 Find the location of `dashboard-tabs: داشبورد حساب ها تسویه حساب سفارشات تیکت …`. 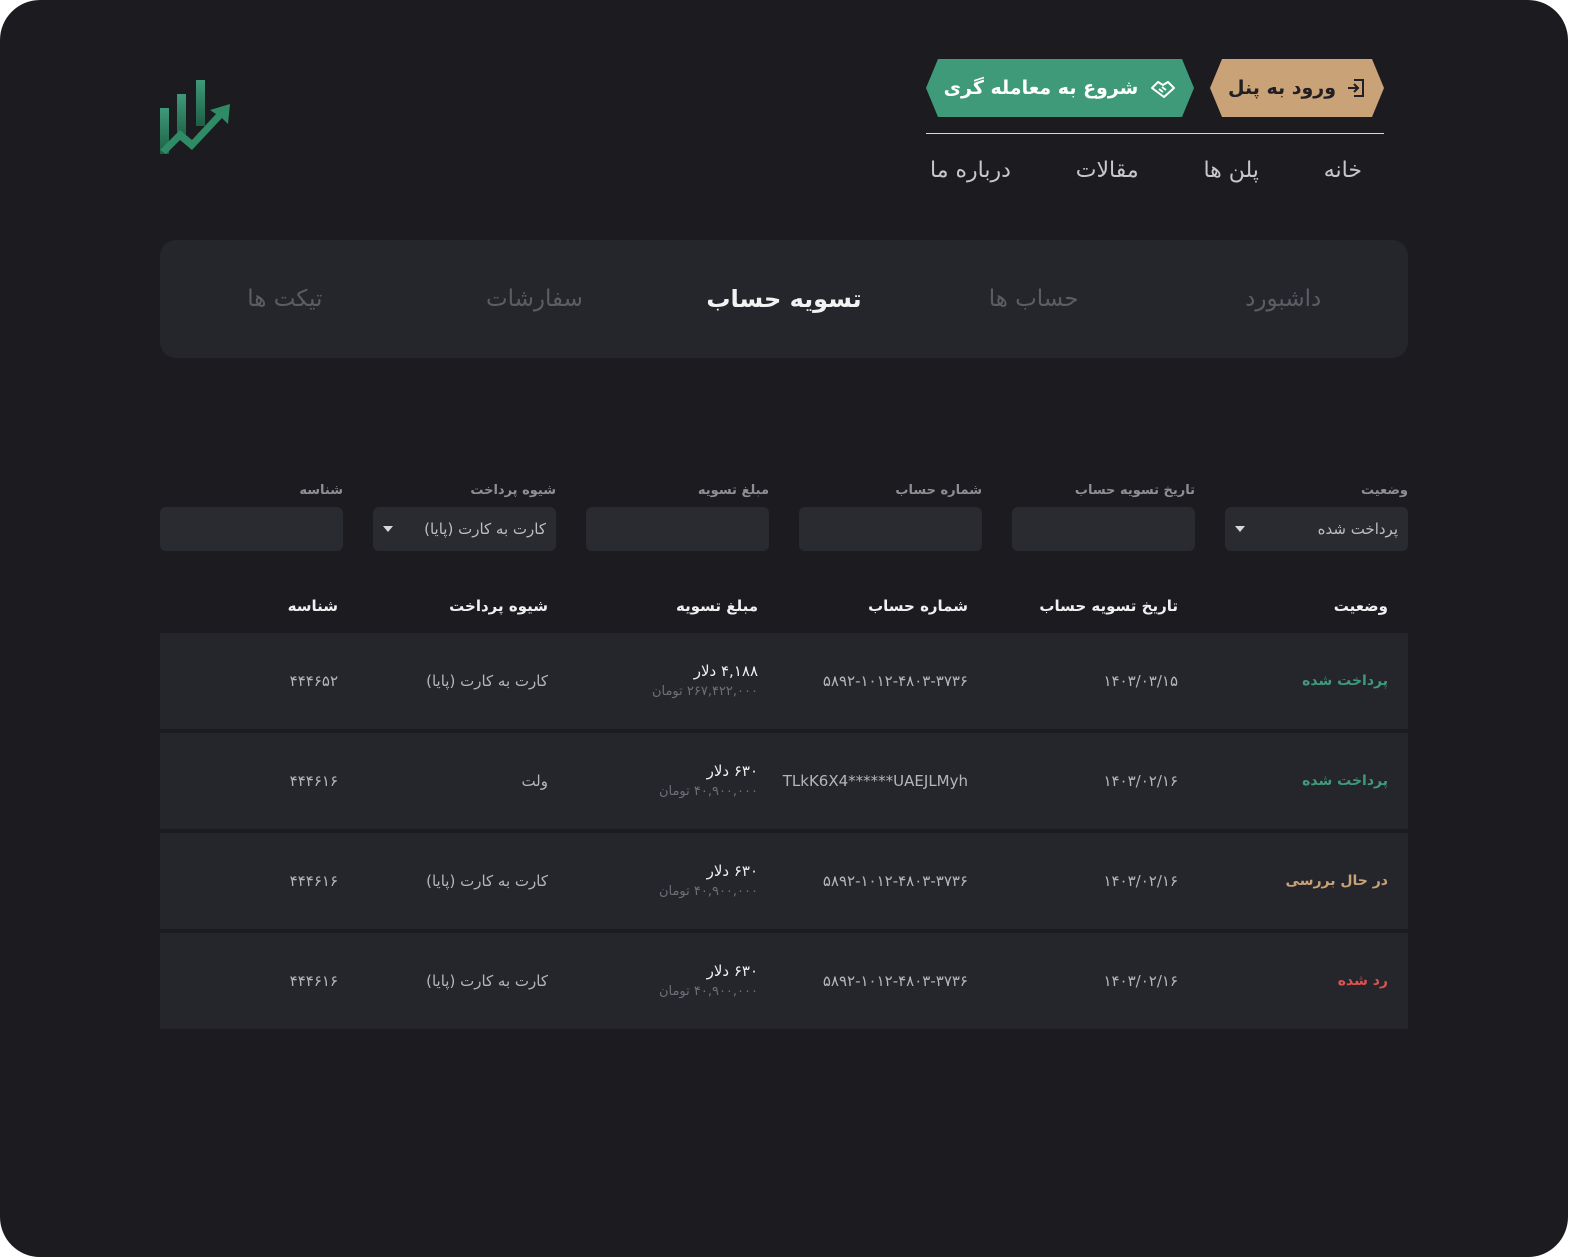

dashboard-tabs: داشبورد حساب ها تسویه حساب سفارشات تیکت … is located at coordinates (784, 299).